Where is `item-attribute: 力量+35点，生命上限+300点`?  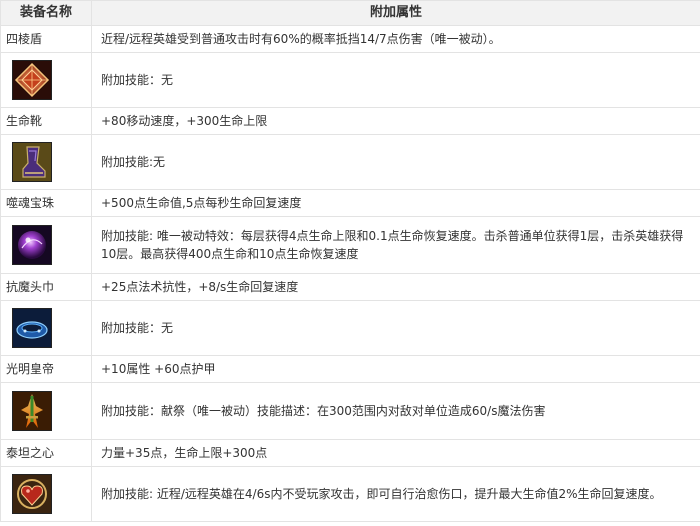 item-attribute: 力量+35点，生命上限+300点 is located at coordinates (395, 453).